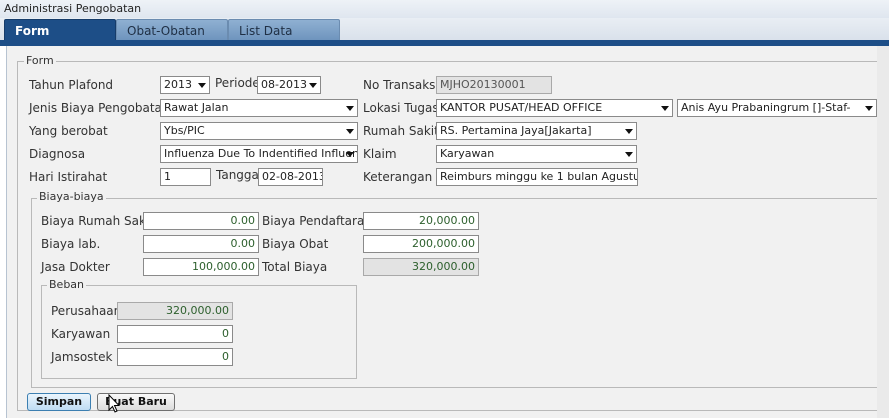  I want to click on yang-berobat-value: Ybs/PIC, so click(184, 130).